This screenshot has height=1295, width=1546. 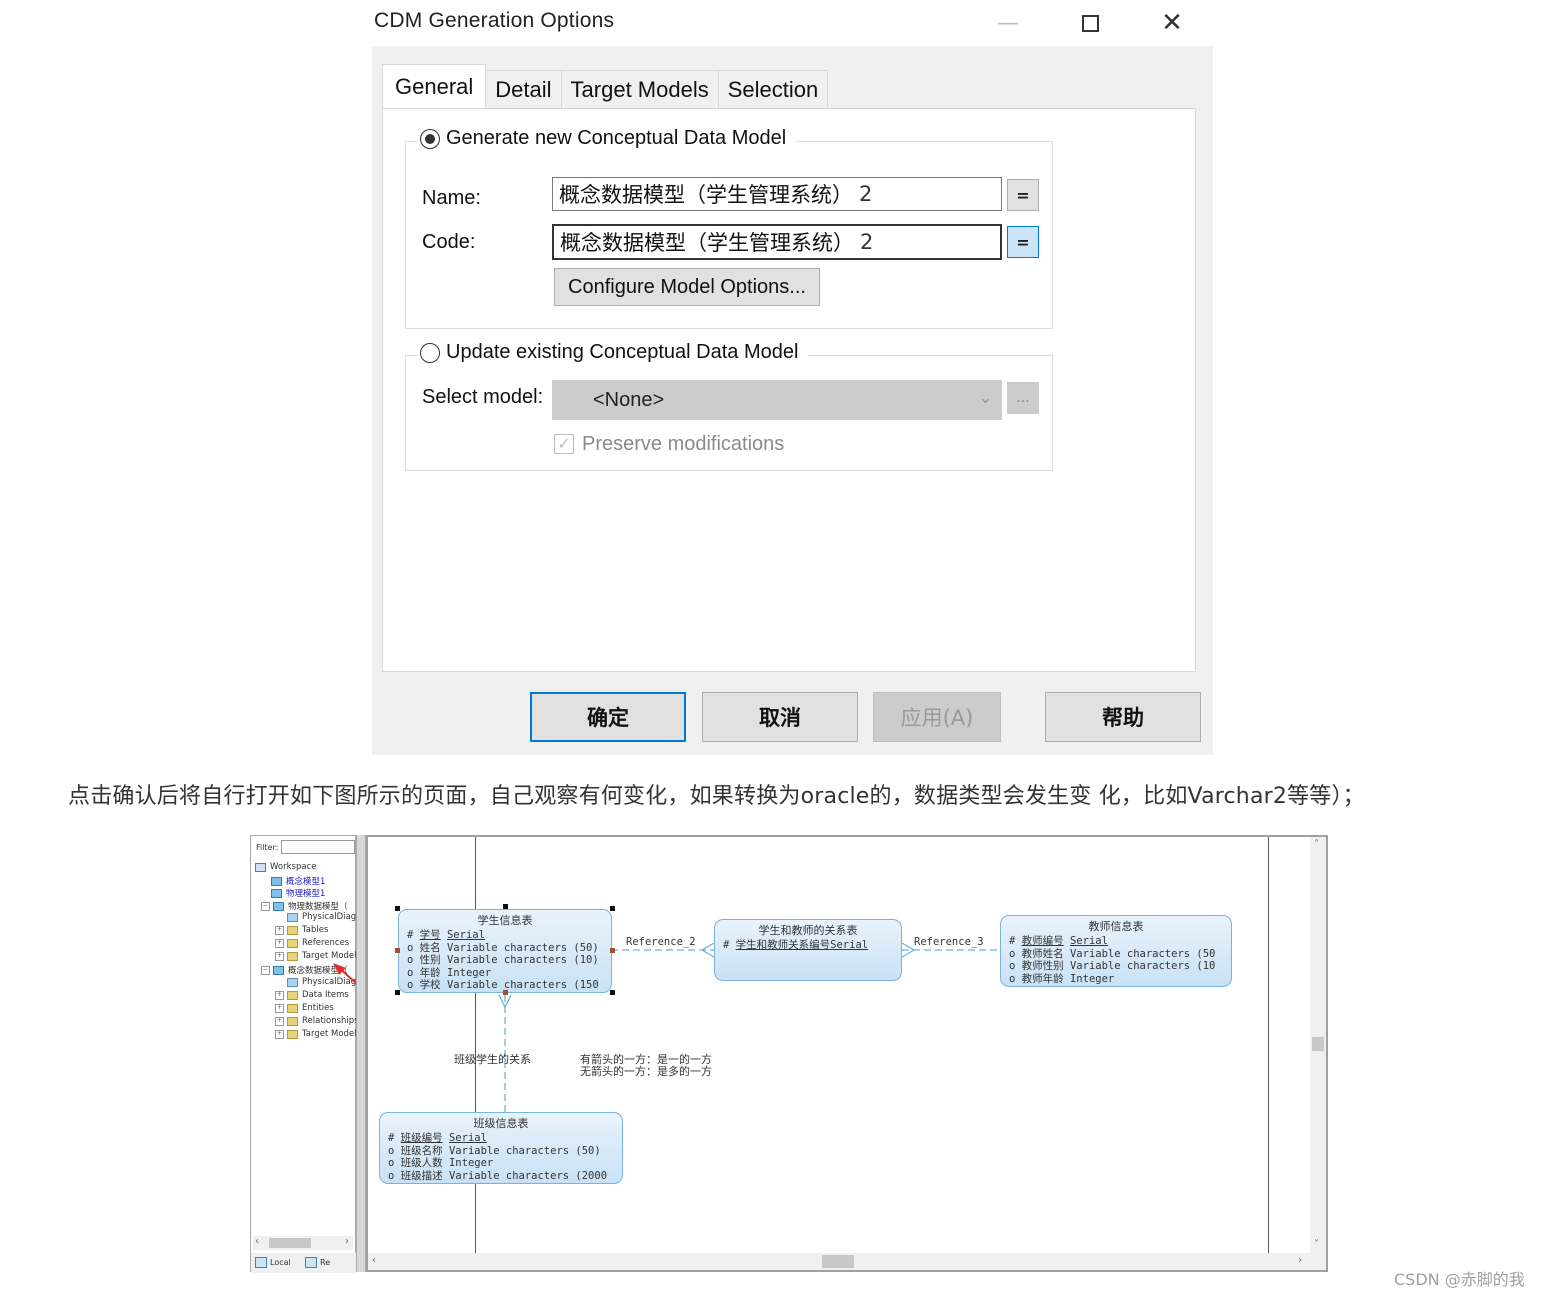 What do you see at coordinates (1090, 23) in the screenshot?
I see `maximize-button` at bounding box center [1090, 23].